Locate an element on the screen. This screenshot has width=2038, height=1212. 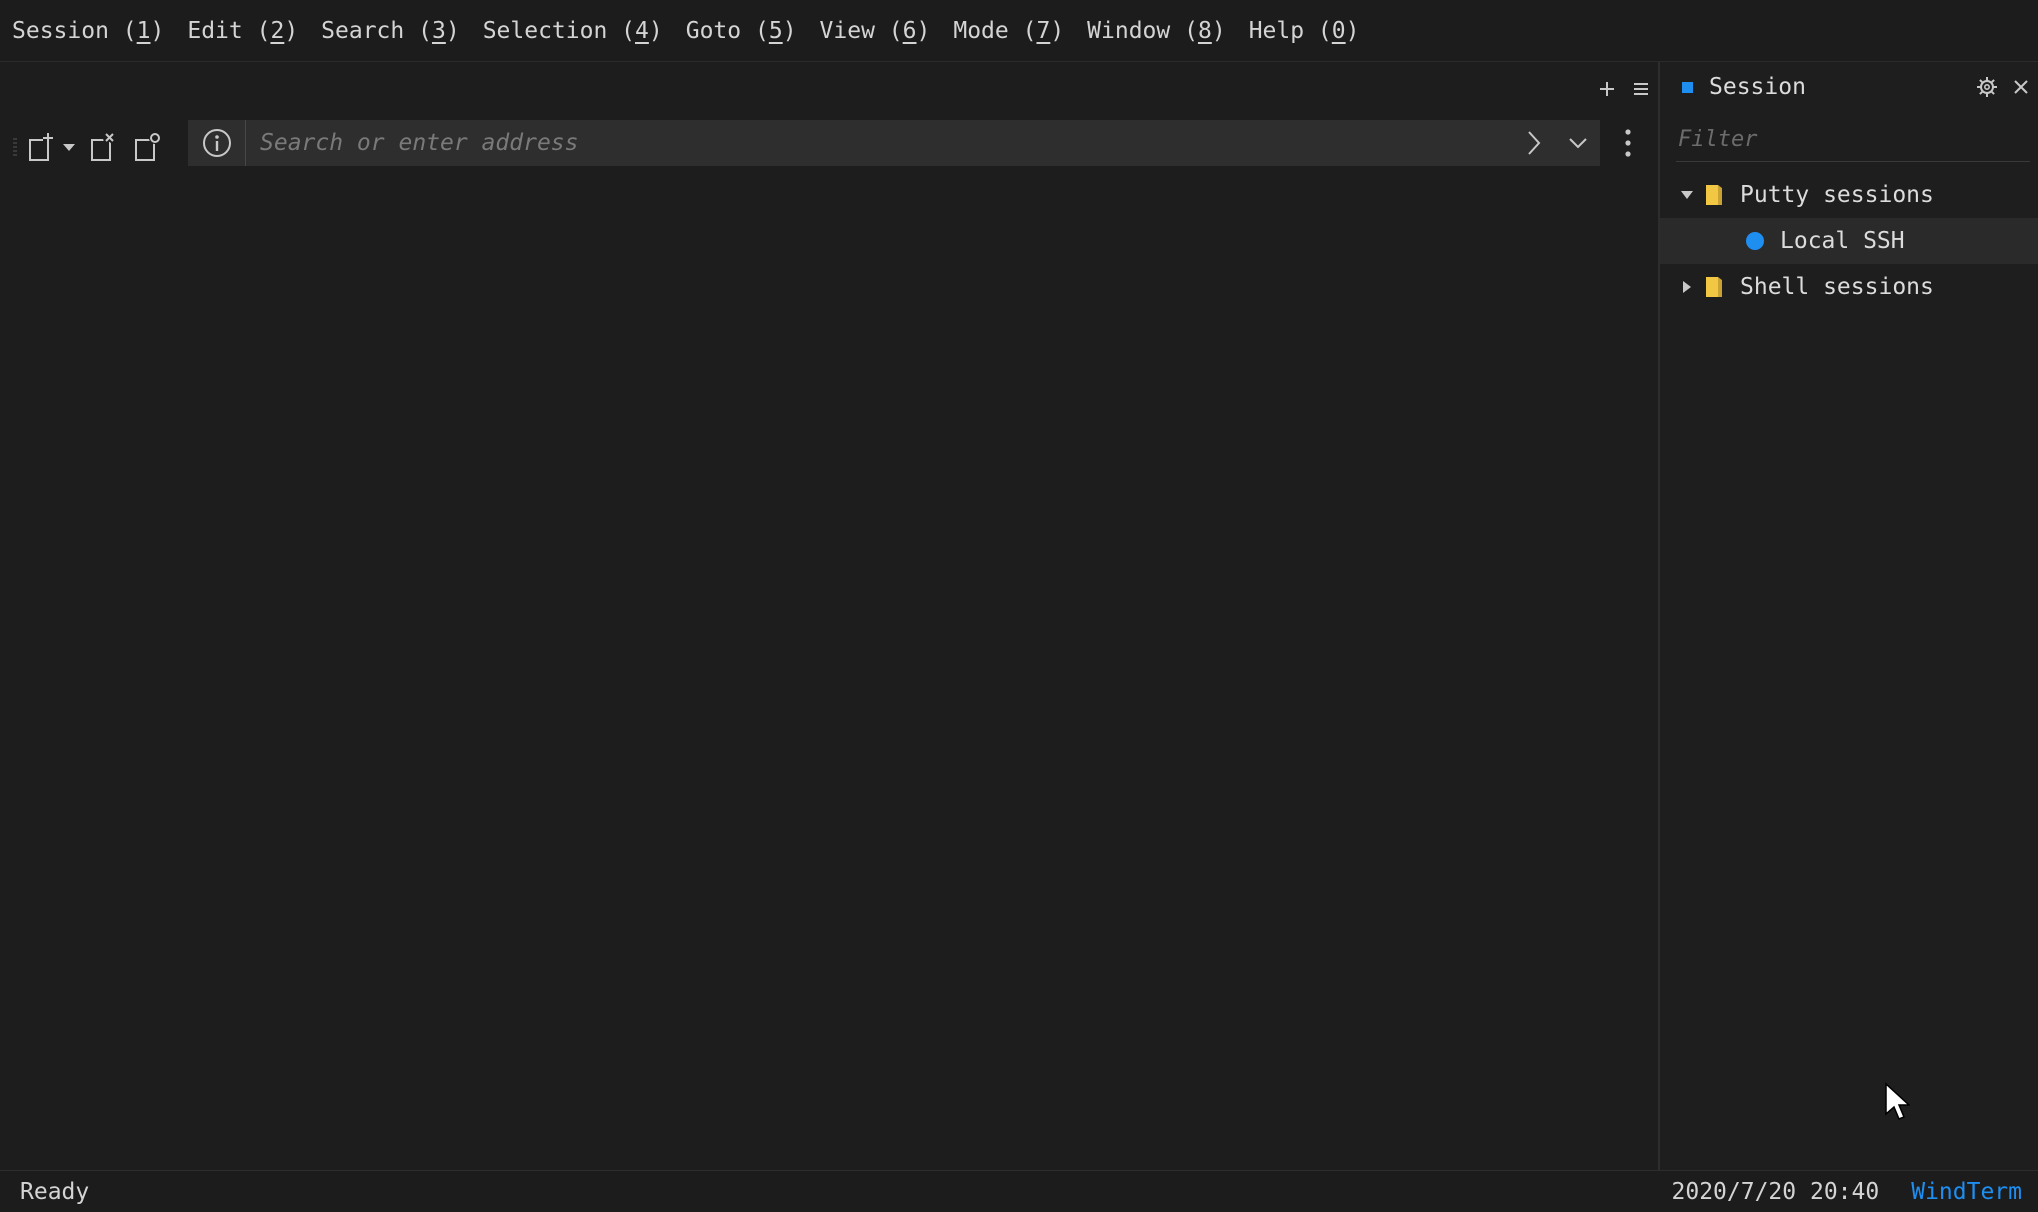
dropdown-arrow-icon is located at coordinates (69, 147).